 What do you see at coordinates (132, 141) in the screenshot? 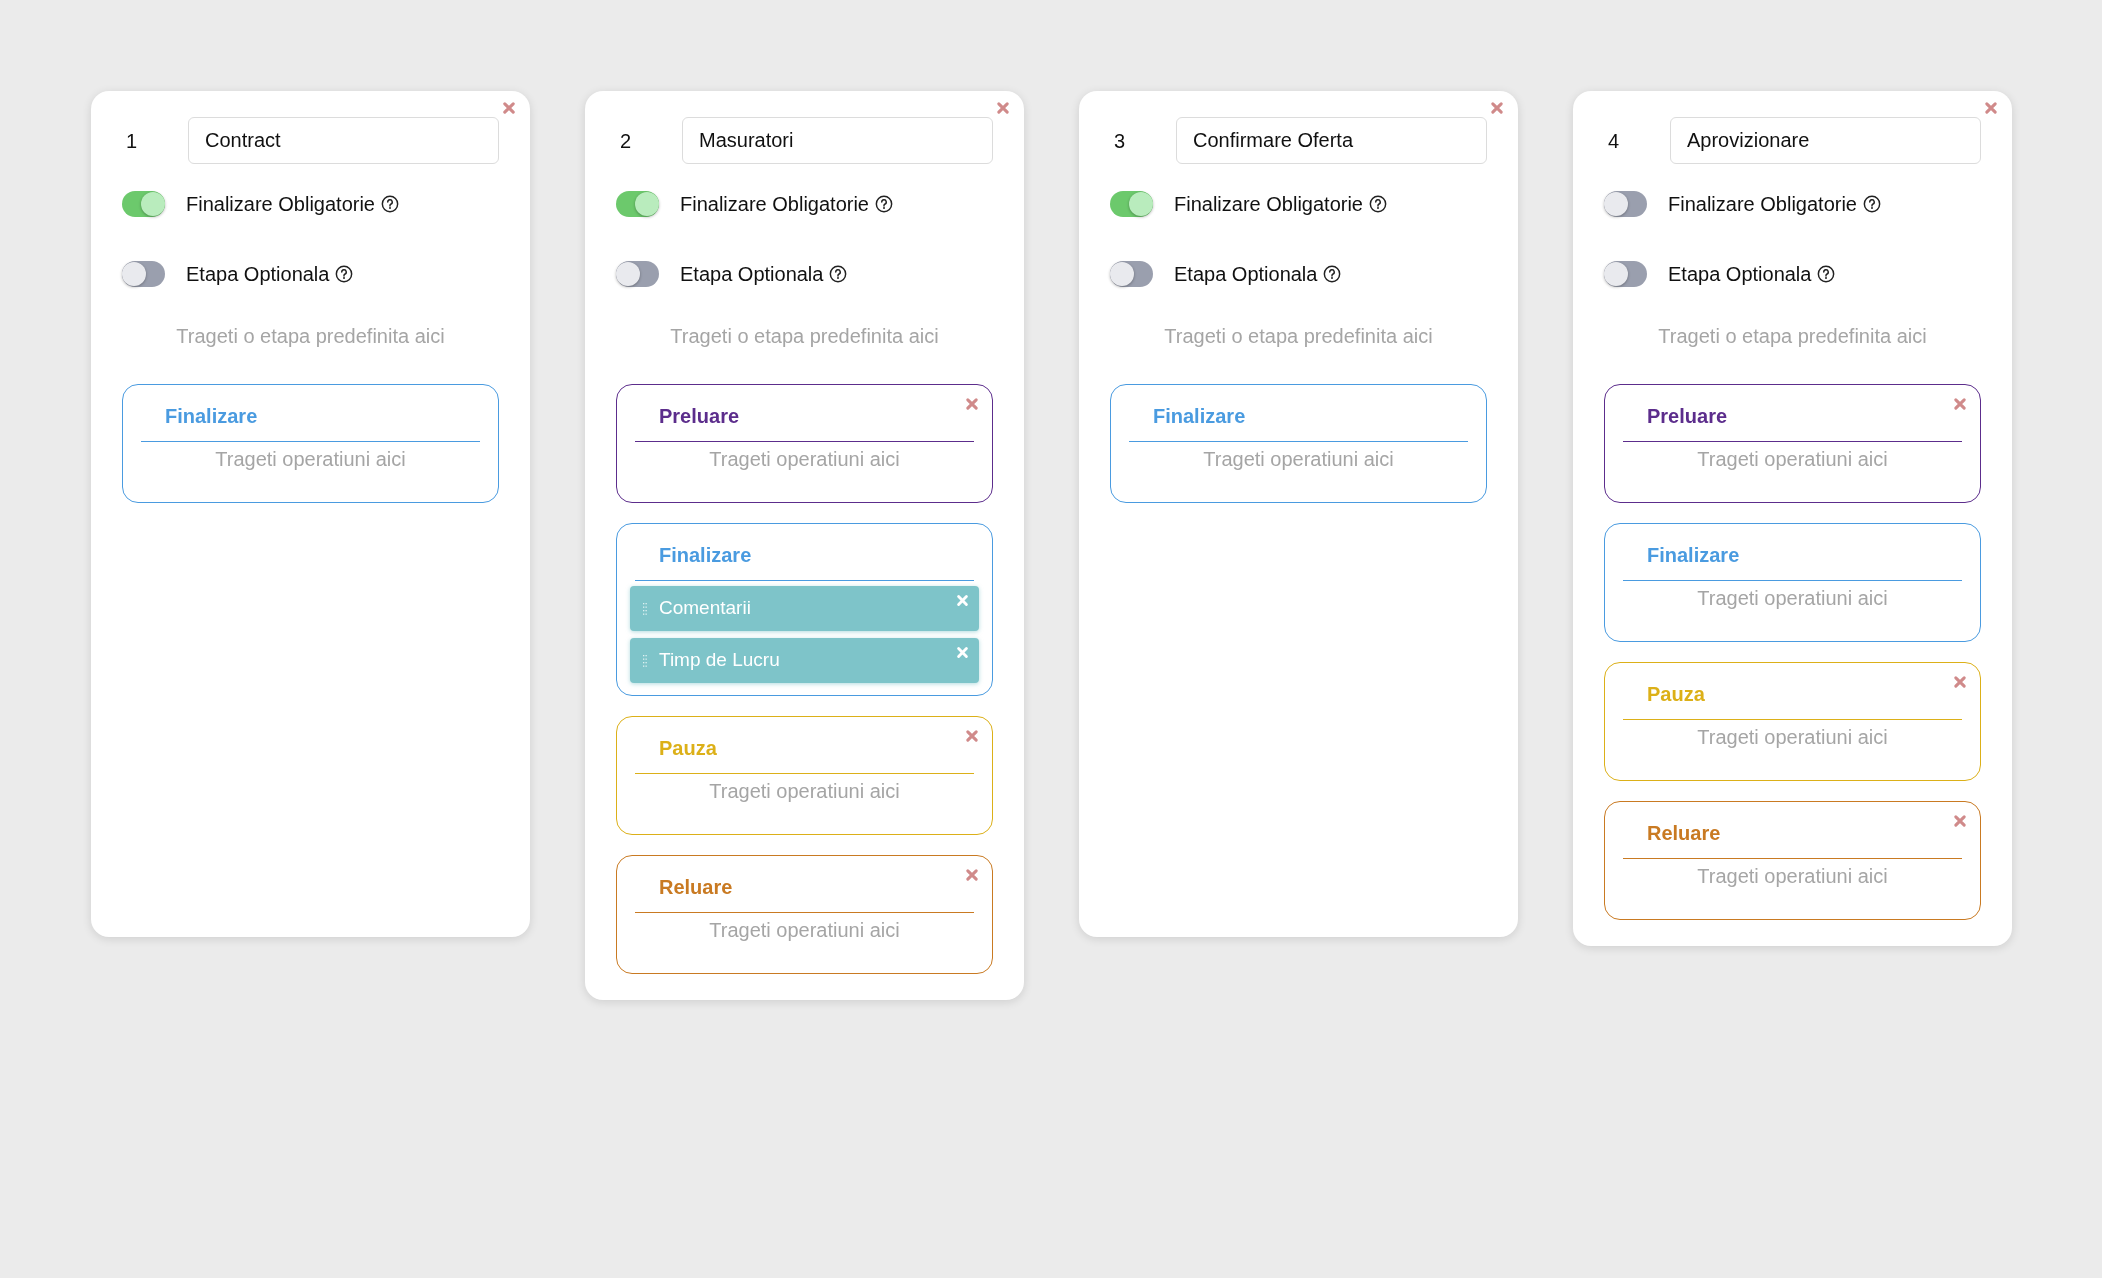
I see `step-number: 1` at bounding box center [132, 141].